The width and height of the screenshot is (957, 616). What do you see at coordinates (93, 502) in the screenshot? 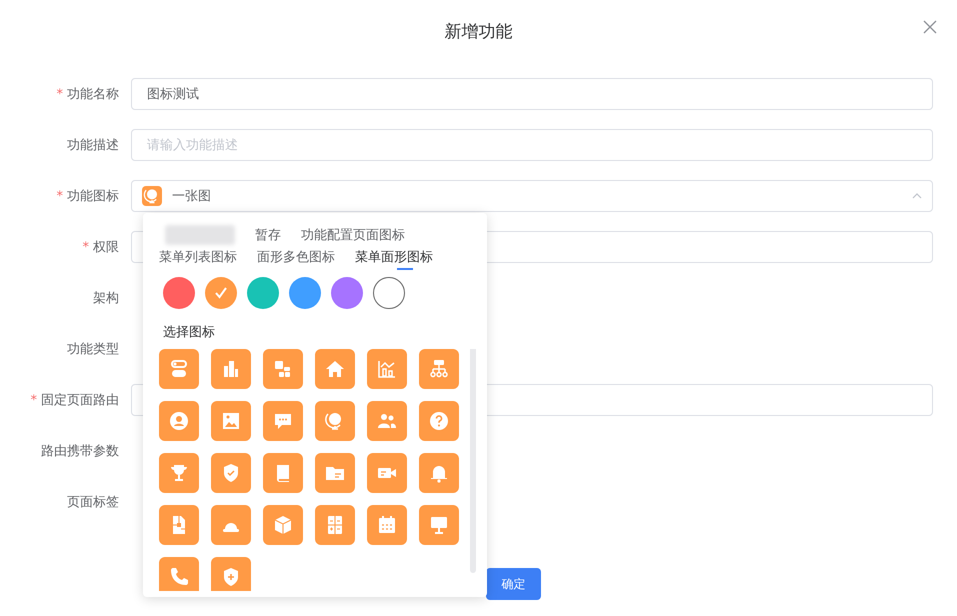
I see `field-label: 页面标签` at bounding box center [93, 502].